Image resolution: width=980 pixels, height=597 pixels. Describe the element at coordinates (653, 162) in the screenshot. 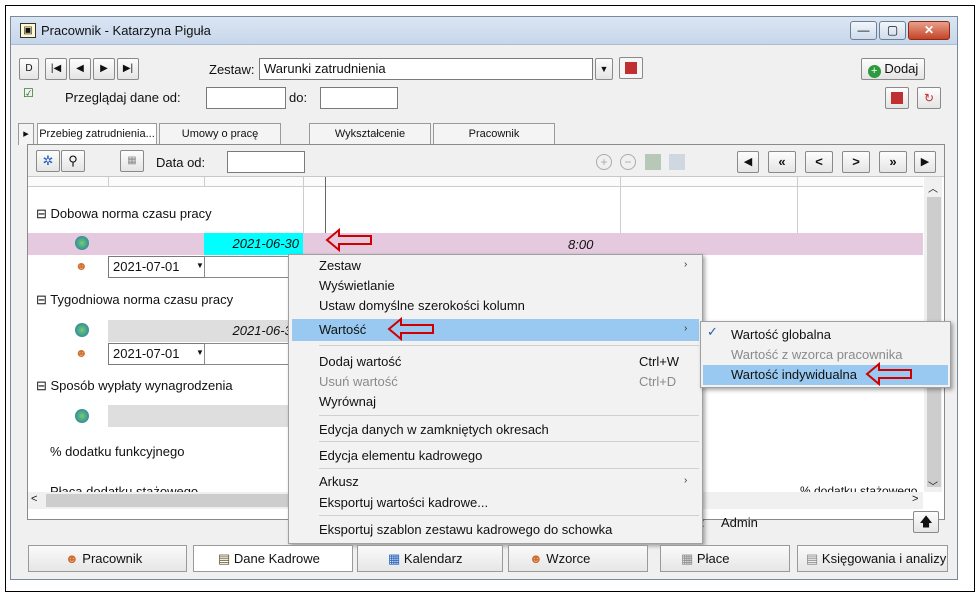

I see `copy-icon` at that location.